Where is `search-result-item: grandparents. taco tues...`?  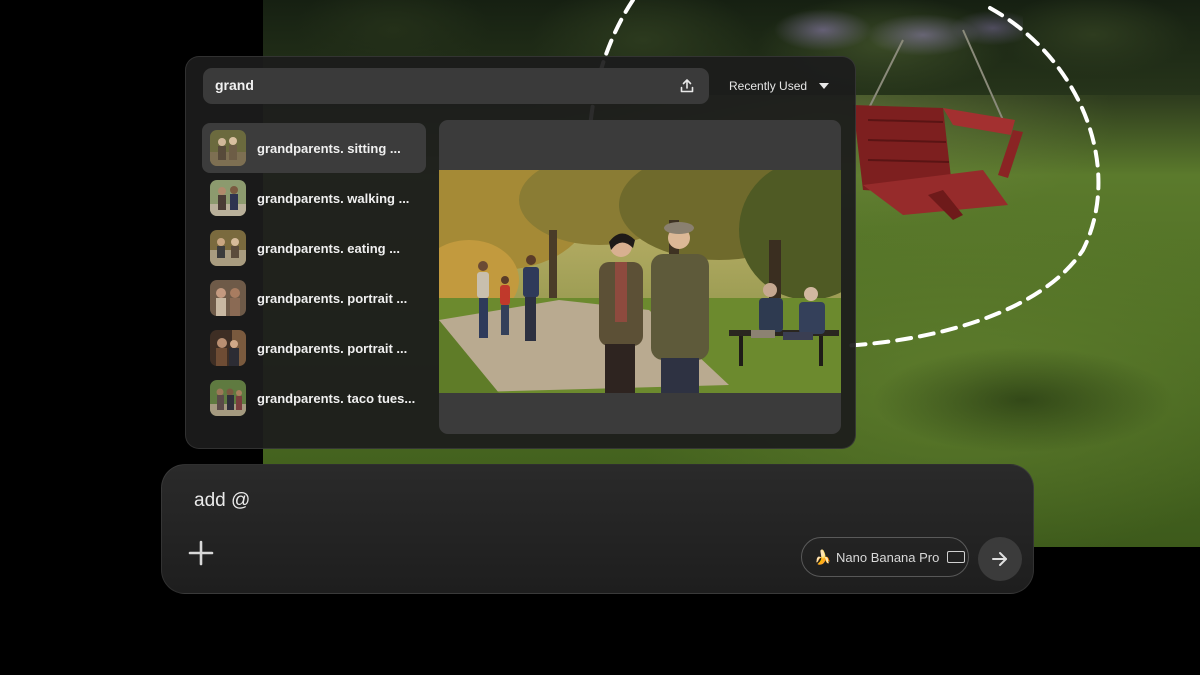
search-result-item: grandparents. taco tues... is located at coordinates (314, 398).